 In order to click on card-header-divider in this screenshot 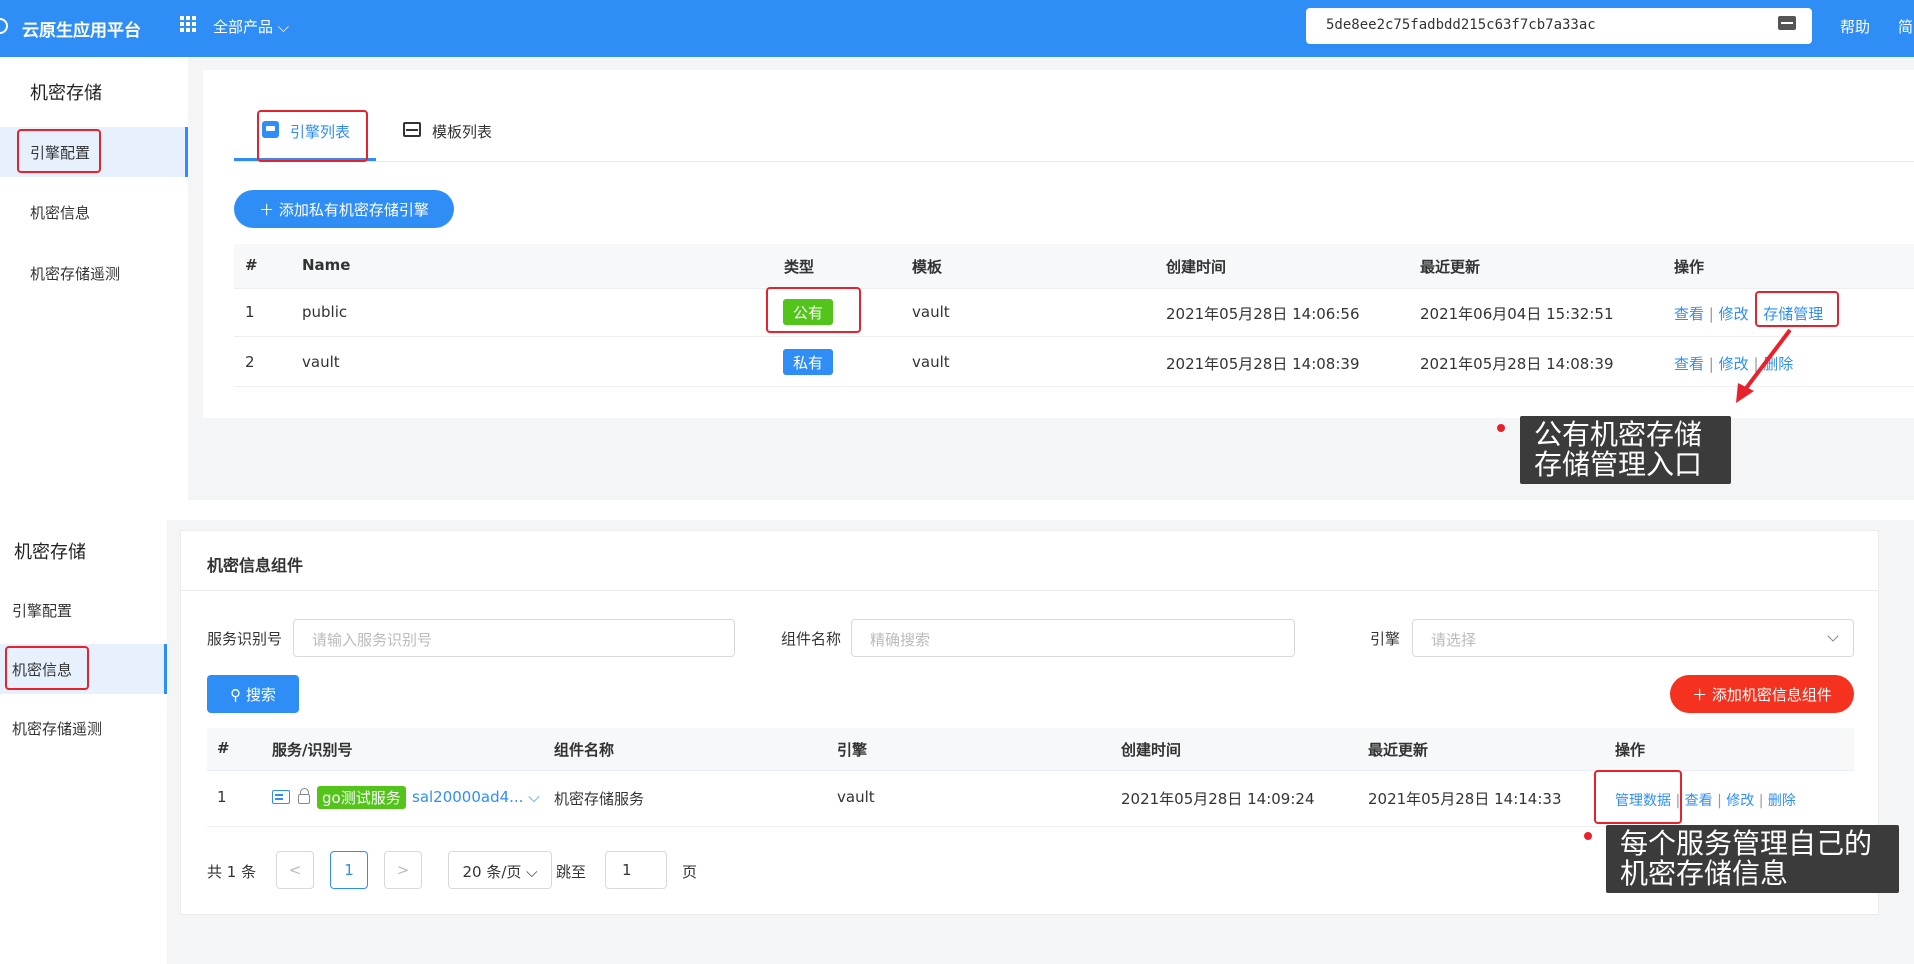, I will do `click(1029, 590)`.